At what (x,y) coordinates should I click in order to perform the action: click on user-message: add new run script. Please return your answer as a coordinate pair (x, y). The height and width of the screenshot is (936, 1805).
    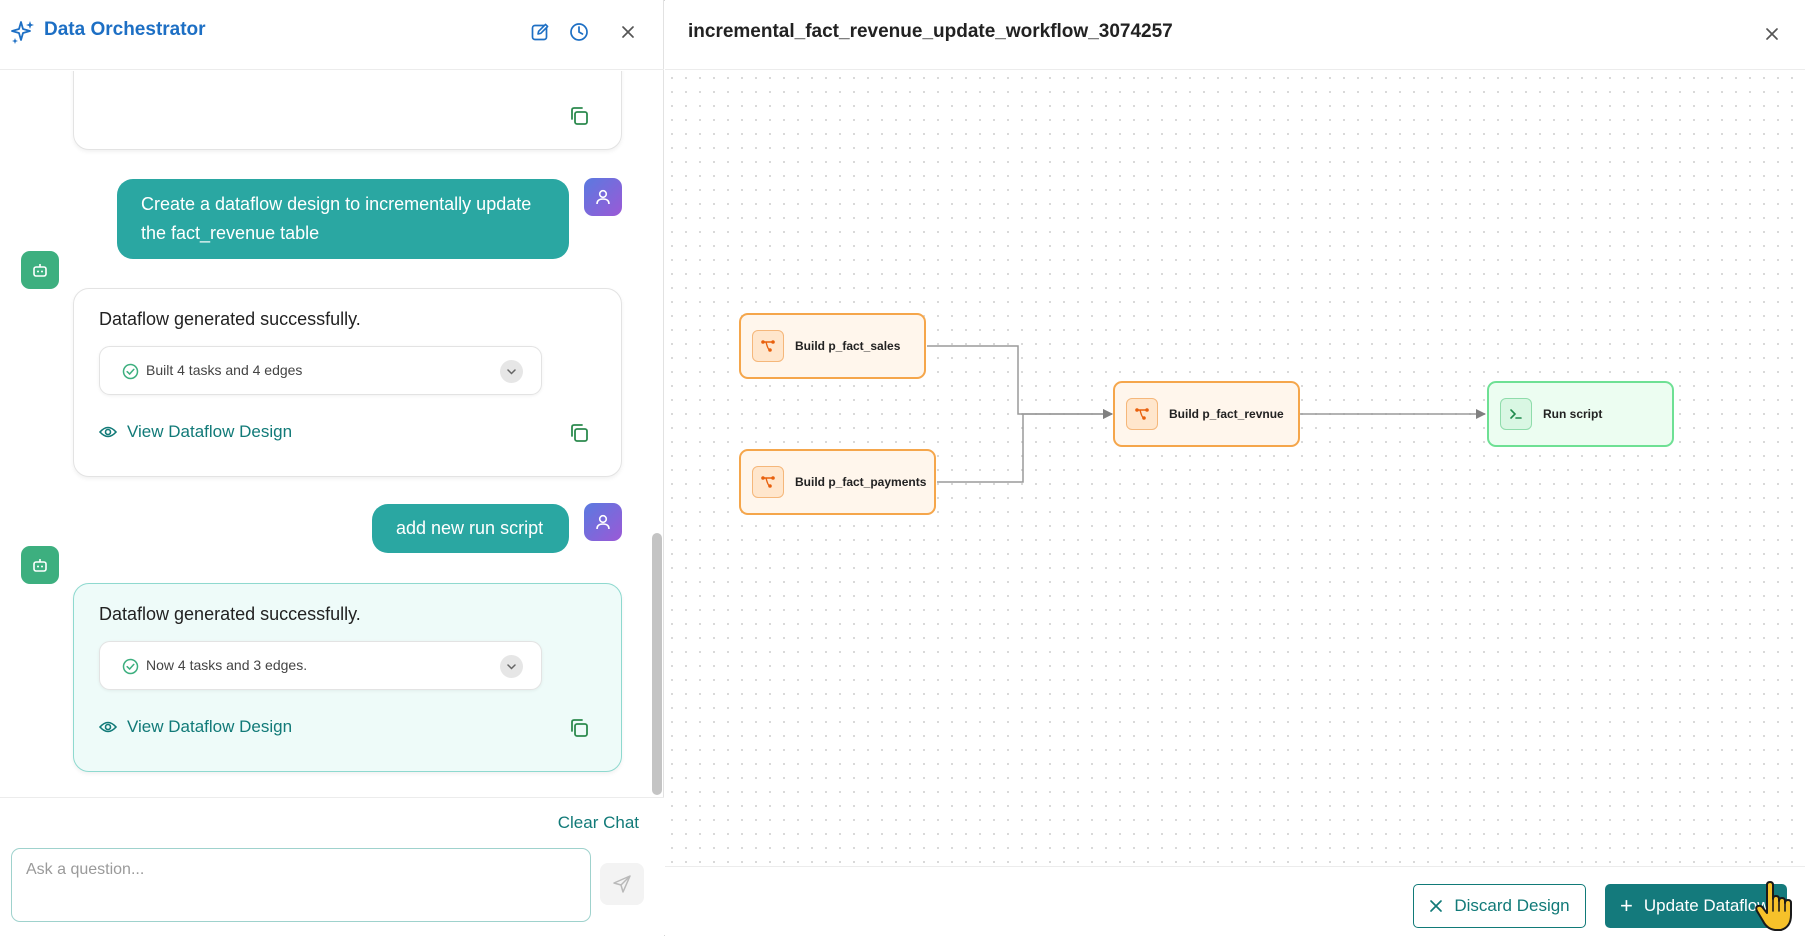
    Looking at the image, I should click on (470, 528).